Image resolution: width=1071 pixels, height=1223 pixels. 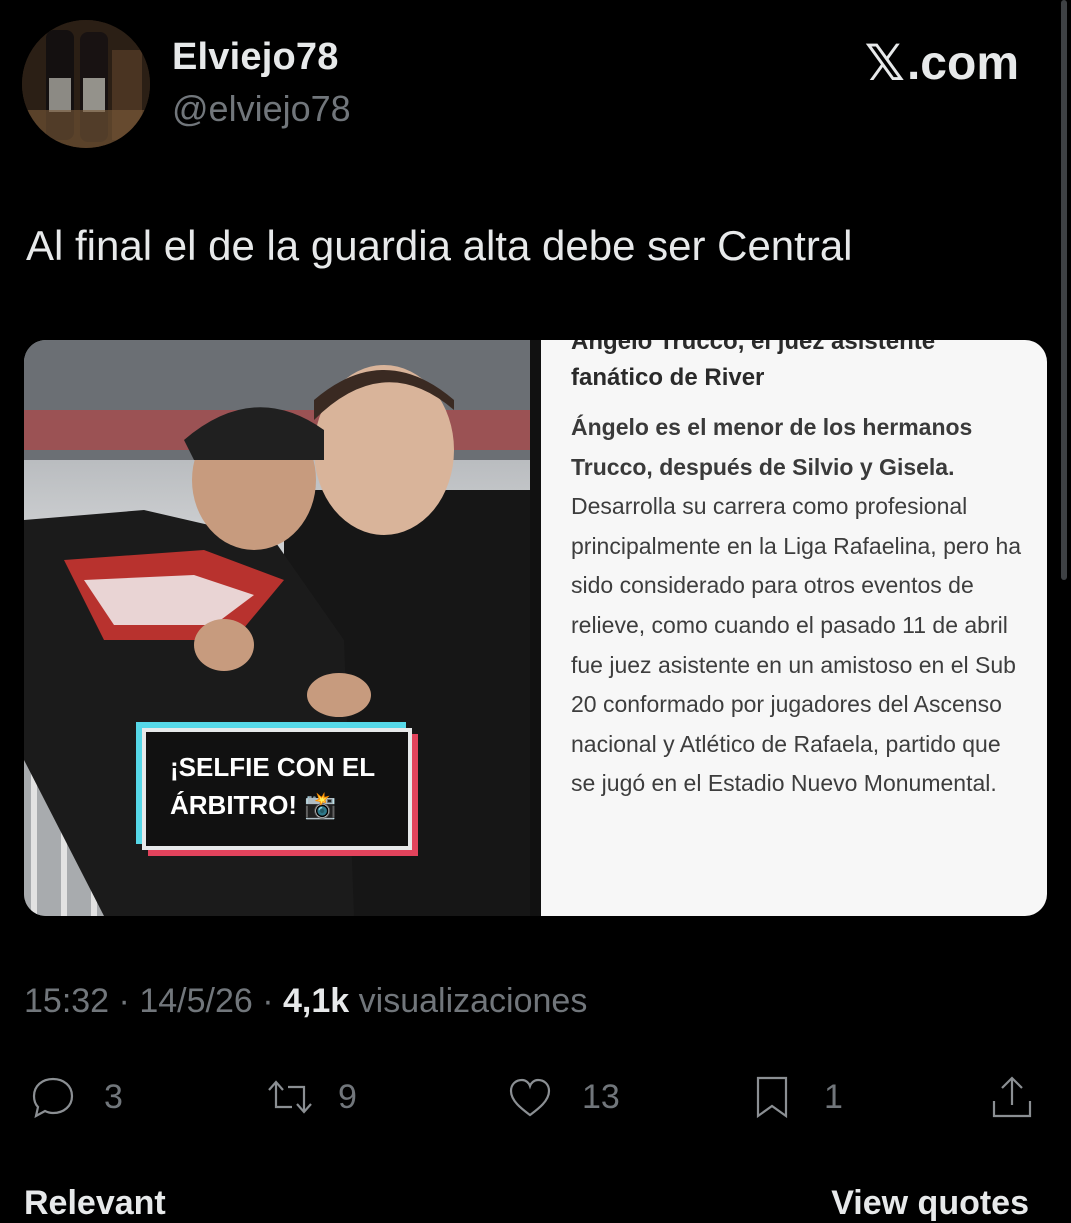 I want to click on like-button: 13, so click(x=561, y=1097).